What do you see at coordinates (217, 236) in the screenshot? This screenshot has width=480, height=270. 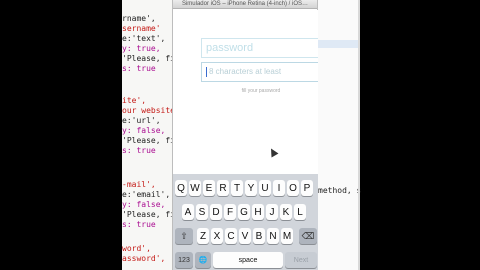 I see `key-x: X` at bounding box center [217, 236].